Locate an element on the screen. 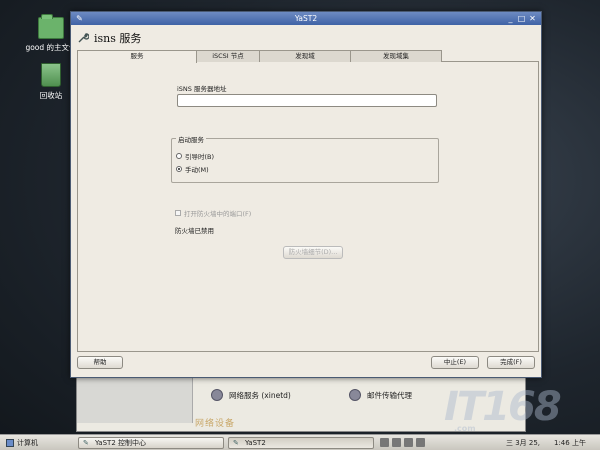 The height and width of the screenshot is (450, 600). checkbox-label: 打开防火墙中的端口(F) is located at coordinates (218, 214).